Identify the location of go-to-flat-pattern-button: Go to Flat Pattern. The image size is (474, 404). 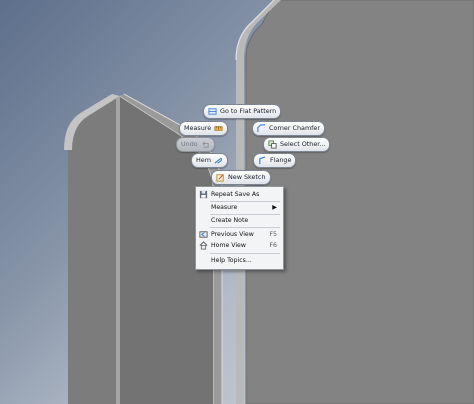
(242, 111).